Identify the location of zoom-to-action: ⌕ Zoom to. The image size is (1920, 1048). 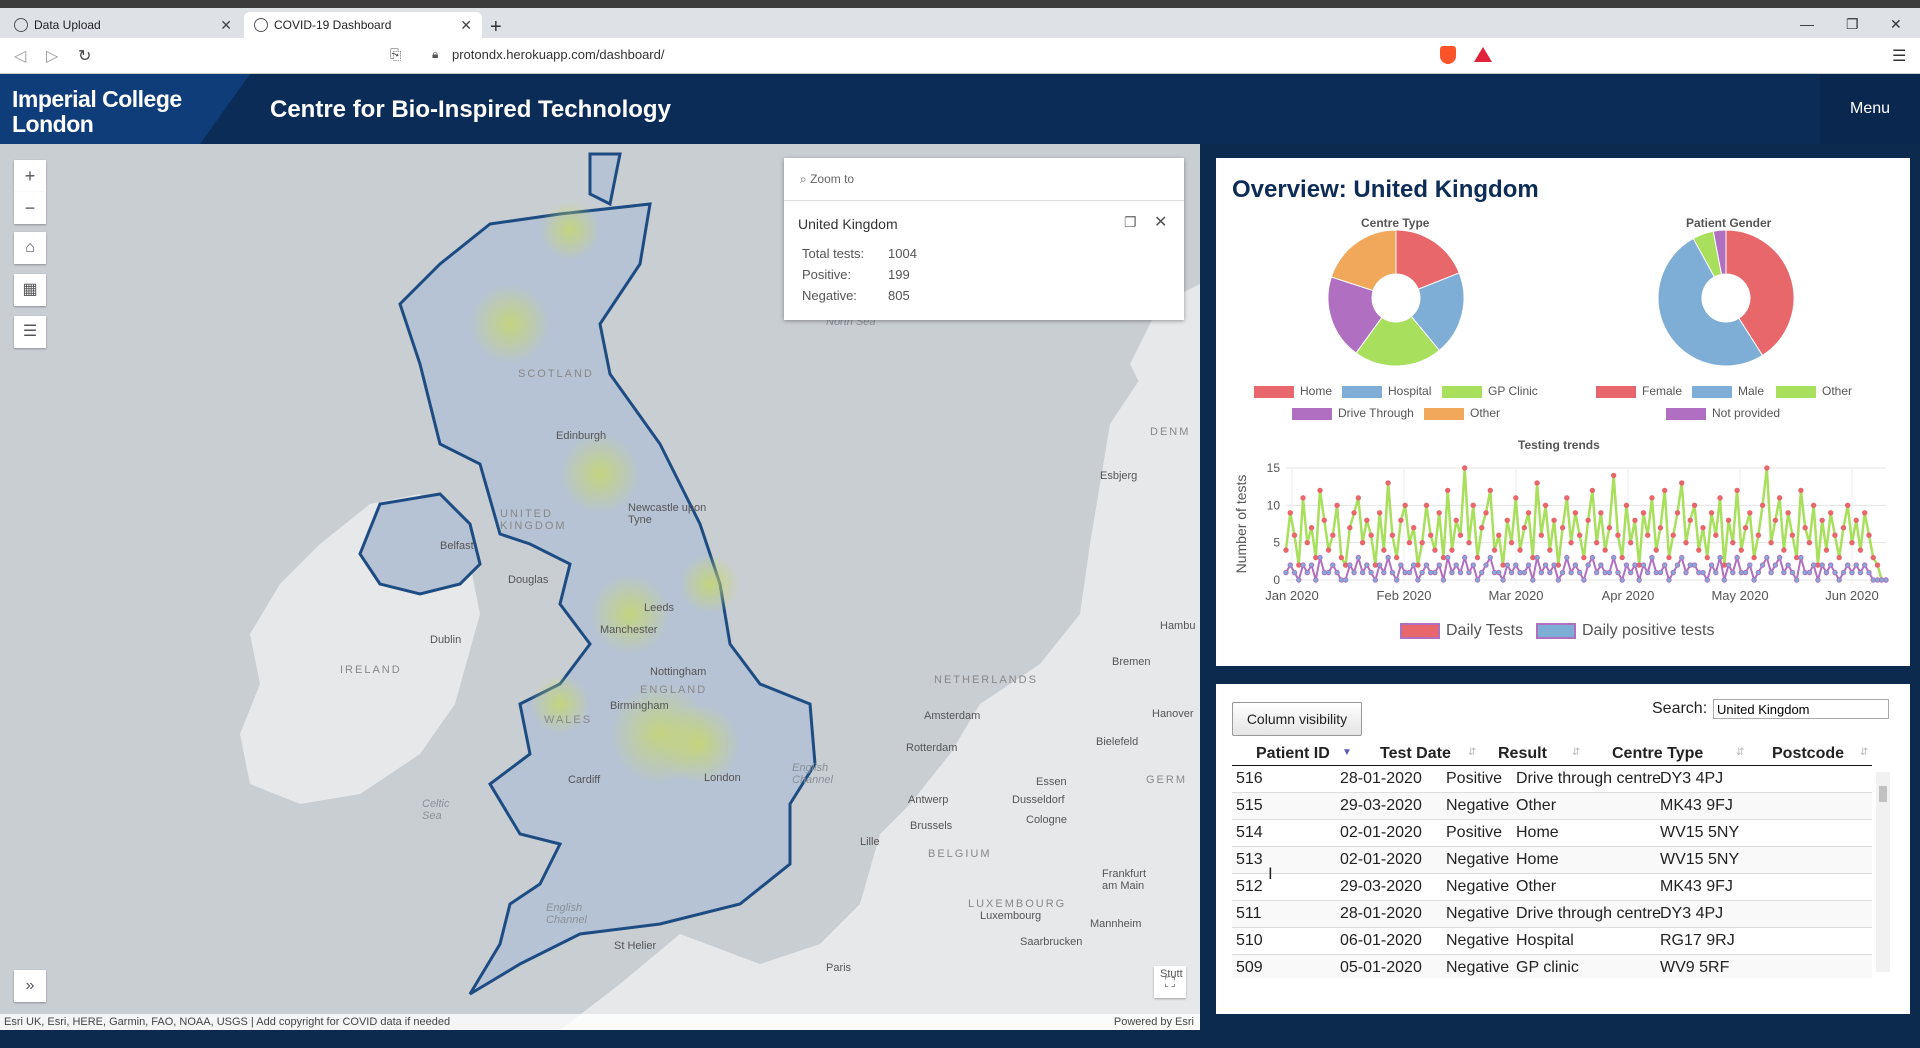
(827, 179).